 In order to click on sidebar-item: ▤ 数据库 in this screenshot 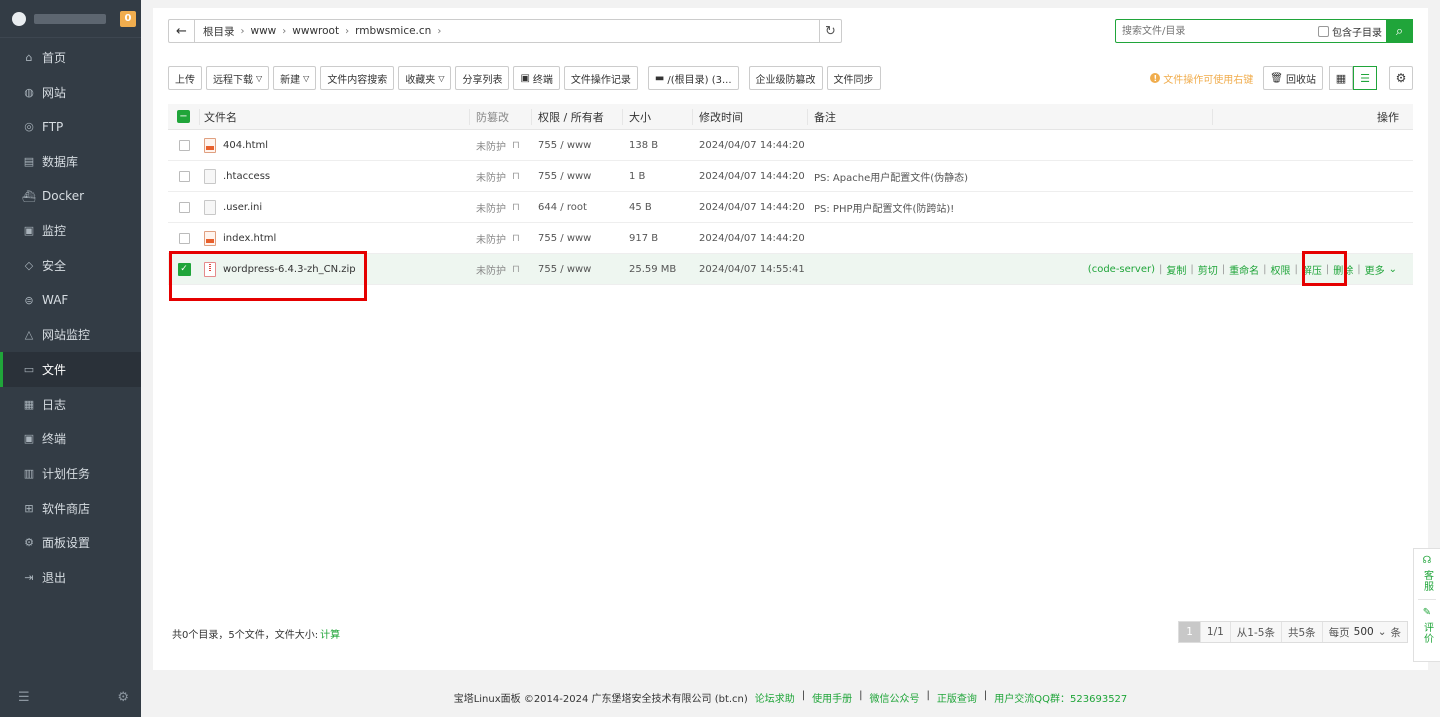, I will do `click(70, 161)`.